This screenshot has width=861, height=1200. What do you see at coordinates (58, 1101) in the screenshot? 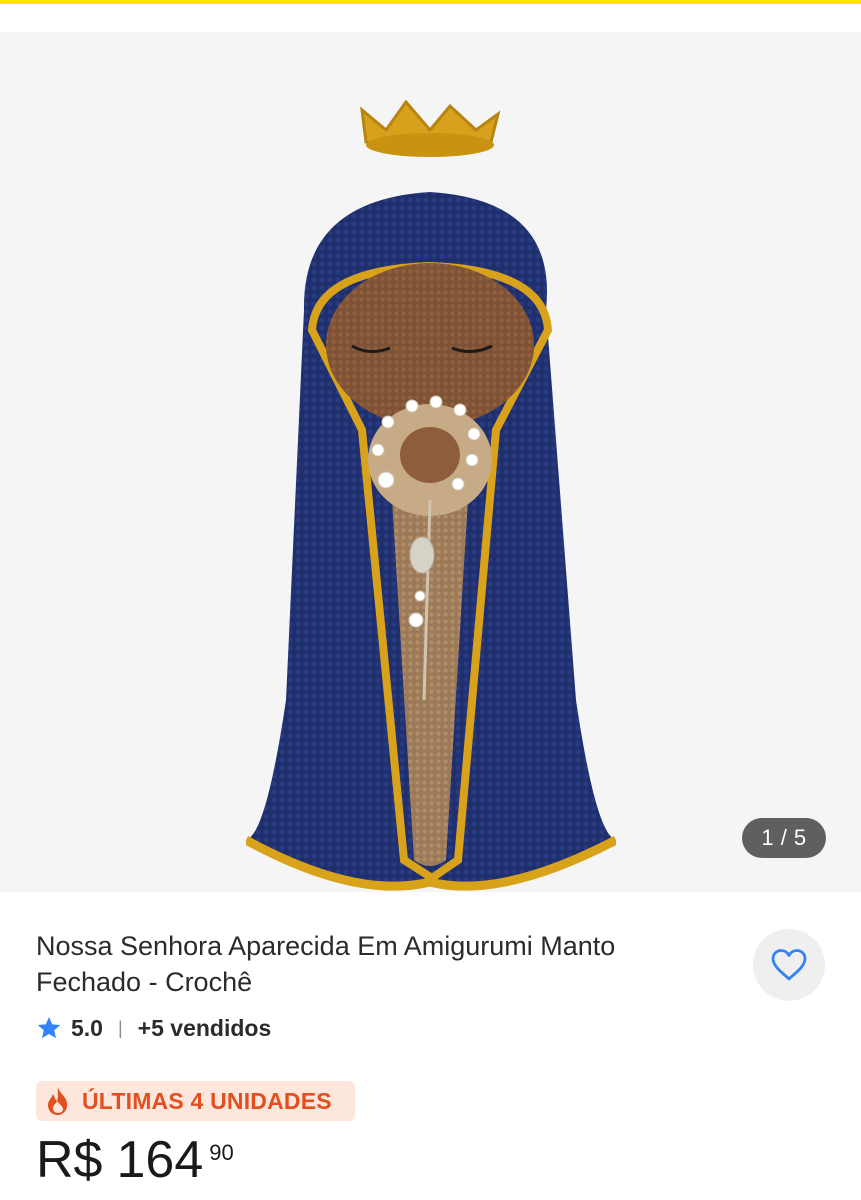
I see `flame-icon` at bounding box center [58, 1101].